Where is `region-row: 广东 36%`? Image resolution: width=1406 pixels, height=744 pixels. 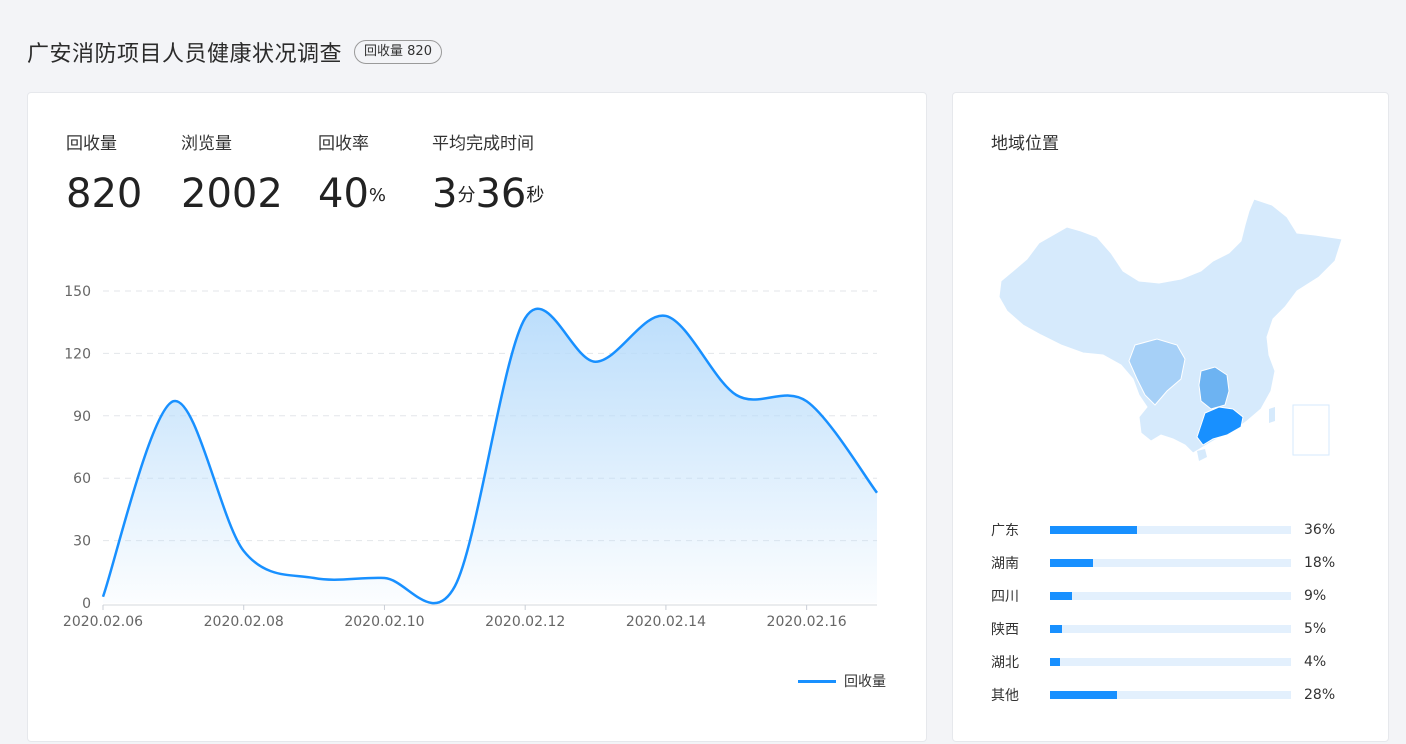 region-row: 广东 36% is located at coordinates (1171, 530).